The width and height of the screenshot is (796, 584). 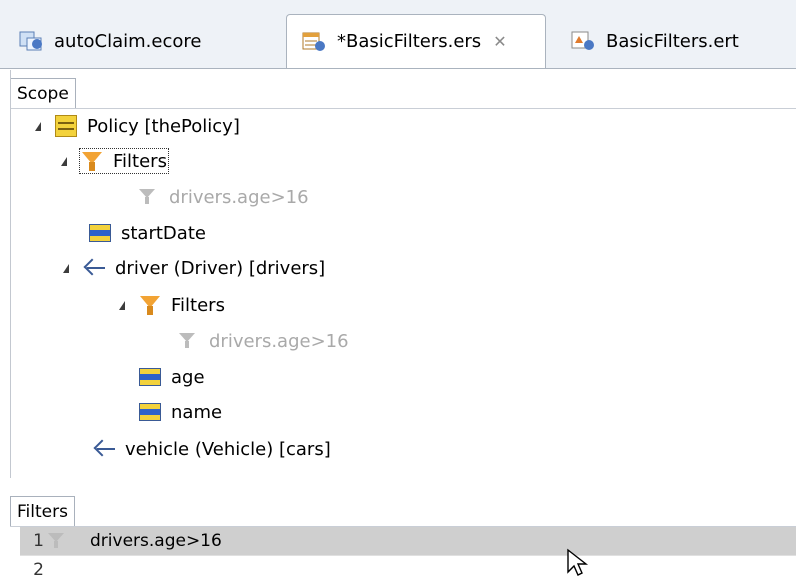 I want to click on tab-filters: Filters, so click(x=42, y=511).